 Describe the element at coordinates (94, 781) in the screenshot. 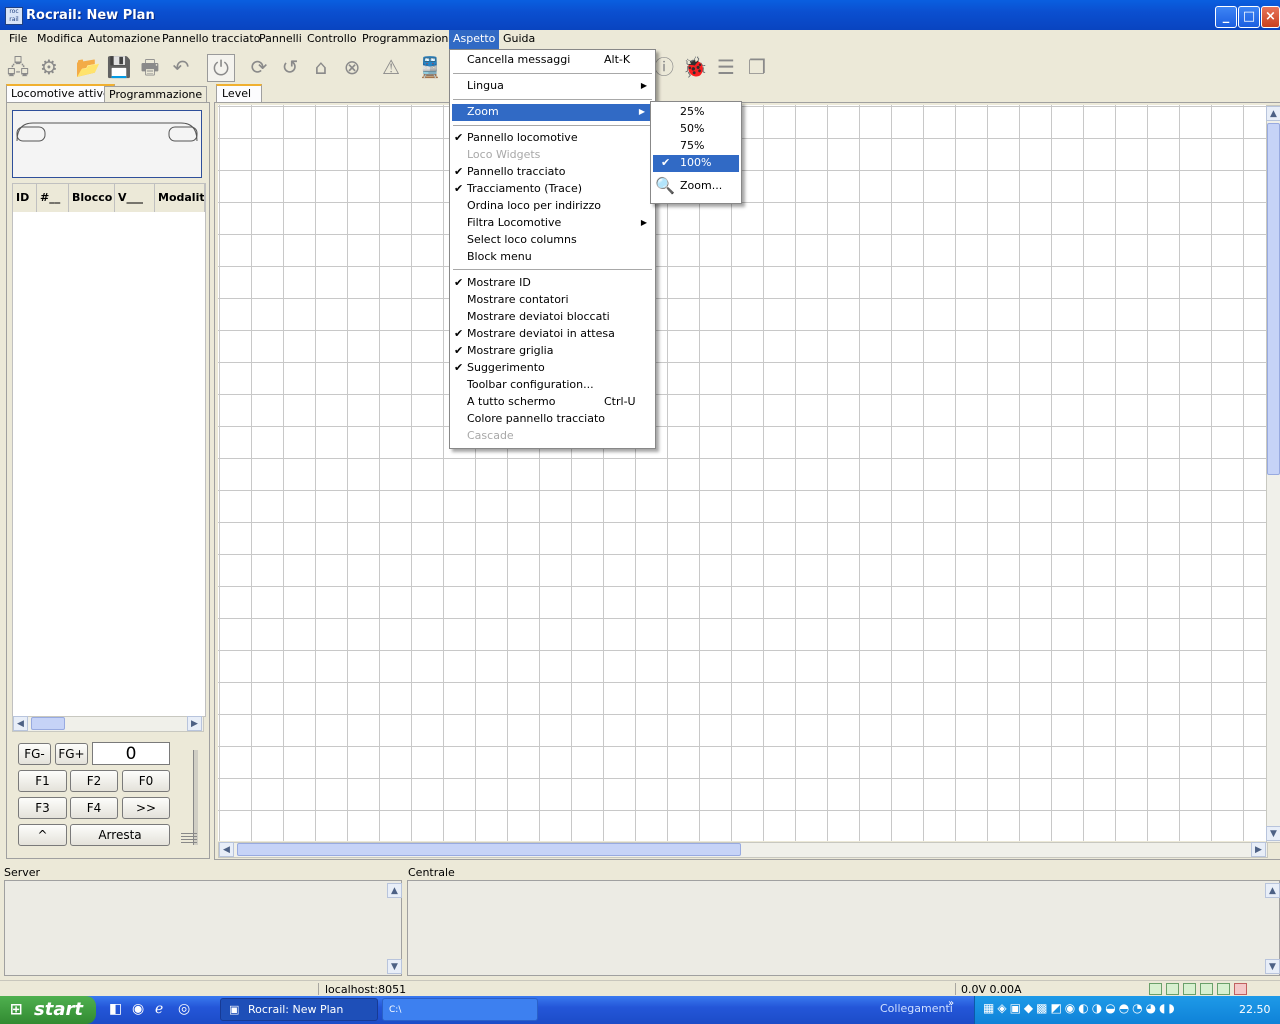

I see `f2-button: F2` at that location.